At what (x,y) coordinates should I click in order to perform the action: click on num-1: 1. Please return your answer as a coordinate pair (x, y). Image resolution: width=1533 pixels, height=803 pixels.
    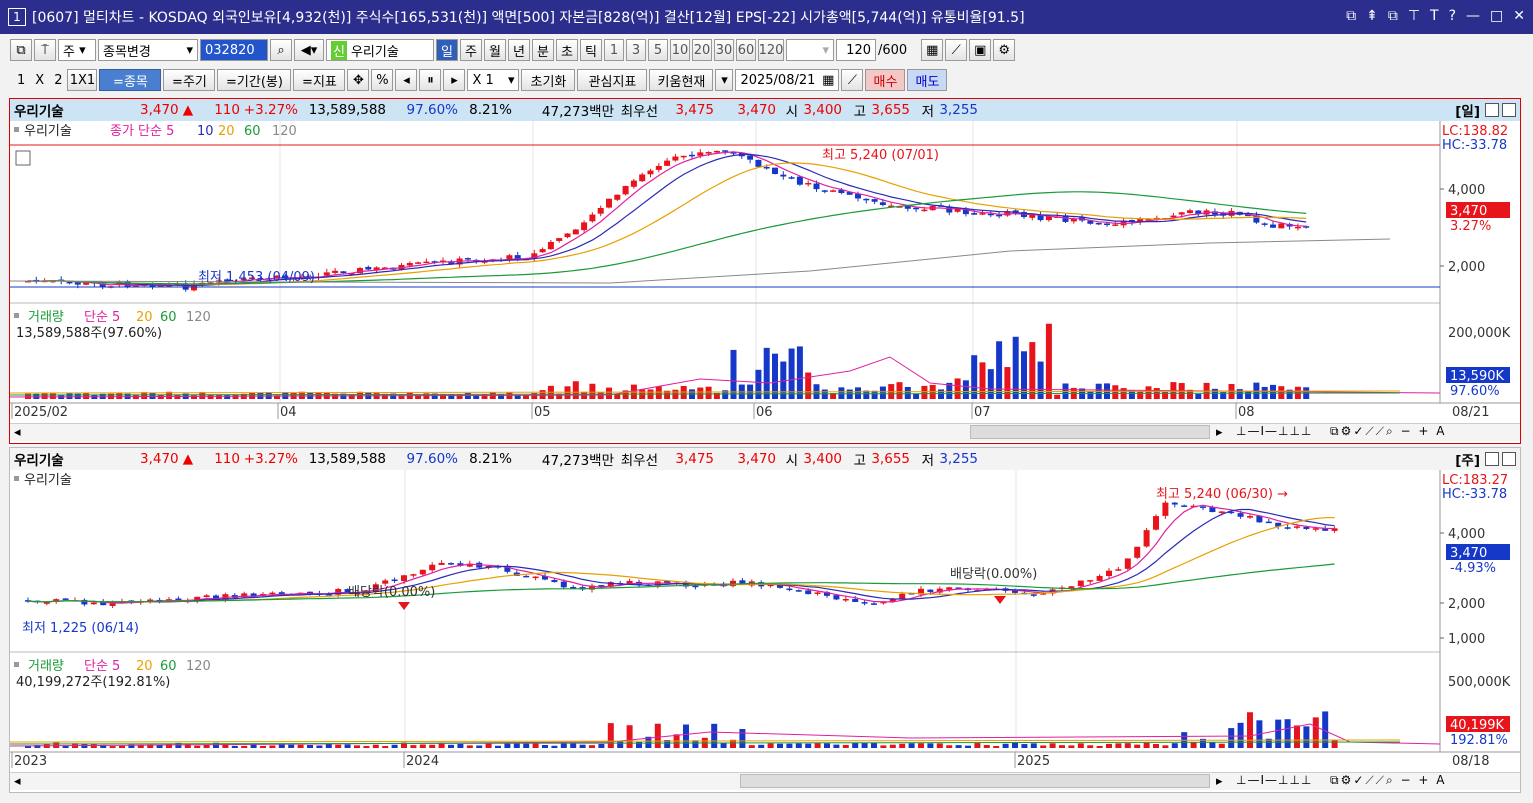
    Looking at the image, I should click on (614, 50).